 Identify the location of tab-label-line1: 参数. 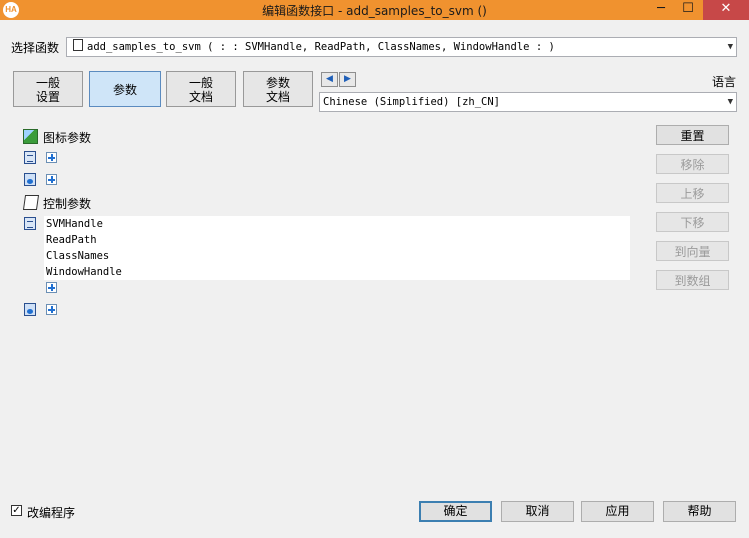
(277, 83).